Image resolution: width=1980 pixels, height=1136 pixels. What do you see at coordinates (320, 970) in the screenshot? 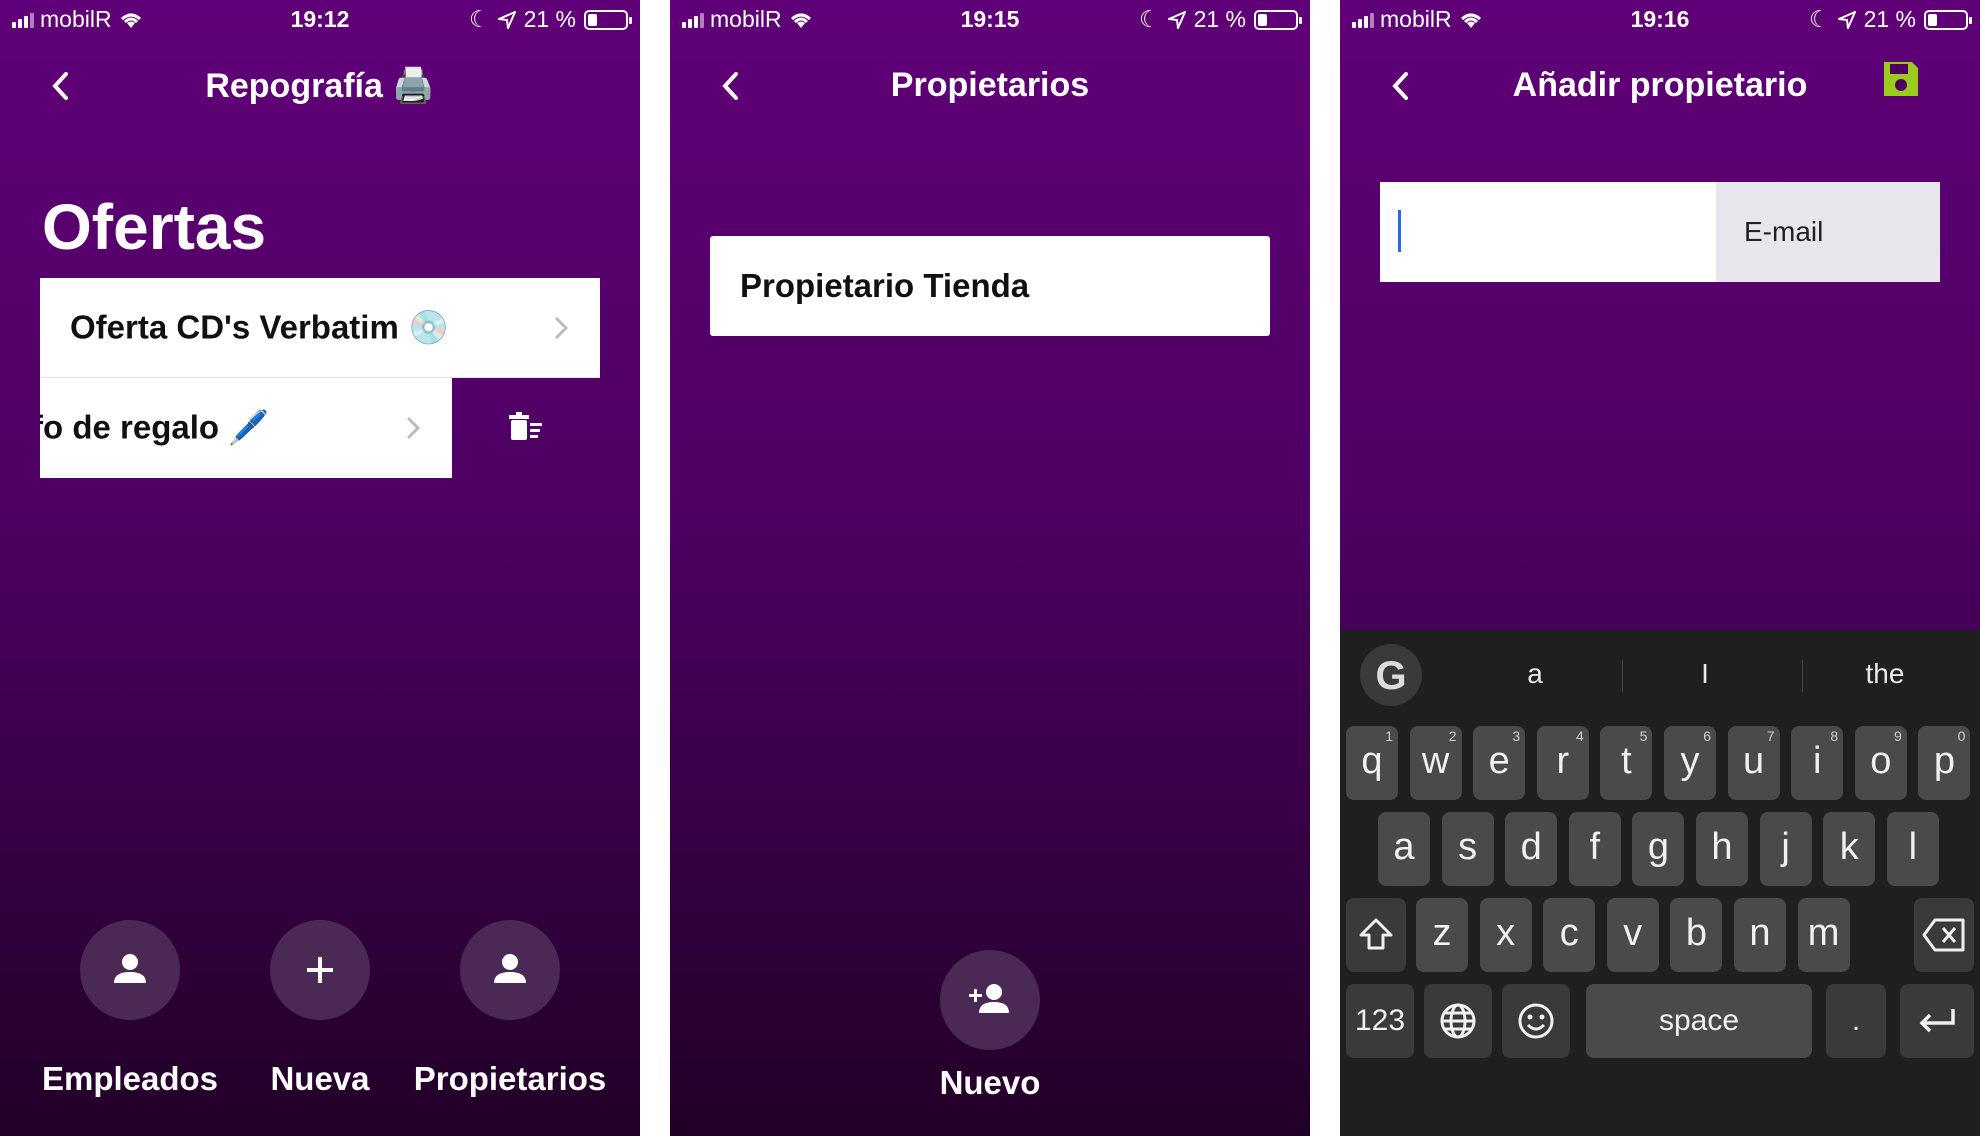
I see `new-offer-button` at bounding box center [320, 970].